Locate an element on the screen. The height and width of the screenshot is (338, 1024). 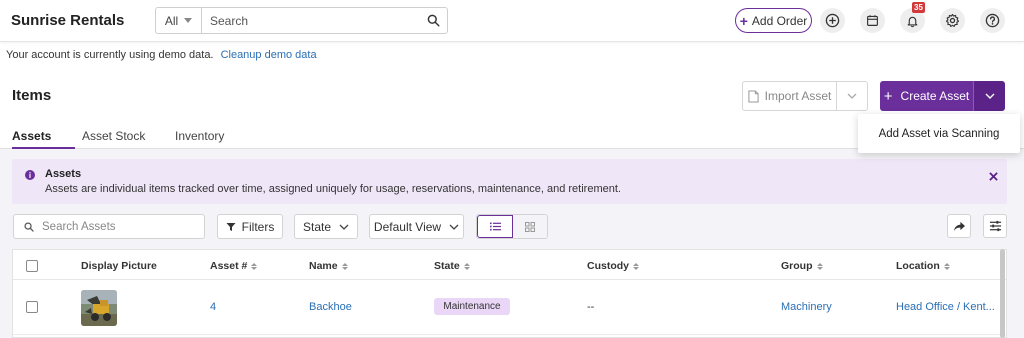
settings-button is located at coordinates (952, 20).